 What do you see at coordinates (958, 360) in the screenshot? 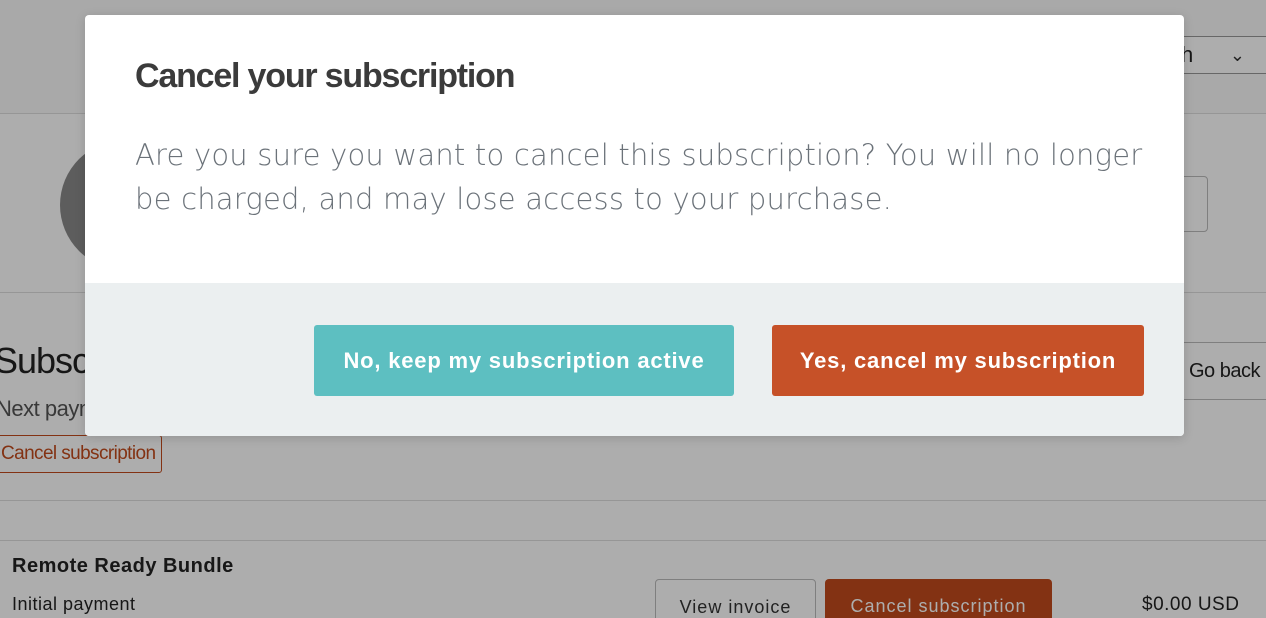
I see `confirm-cancel-button: Yes, cancel my subscription` at bounding box center [958, 360].